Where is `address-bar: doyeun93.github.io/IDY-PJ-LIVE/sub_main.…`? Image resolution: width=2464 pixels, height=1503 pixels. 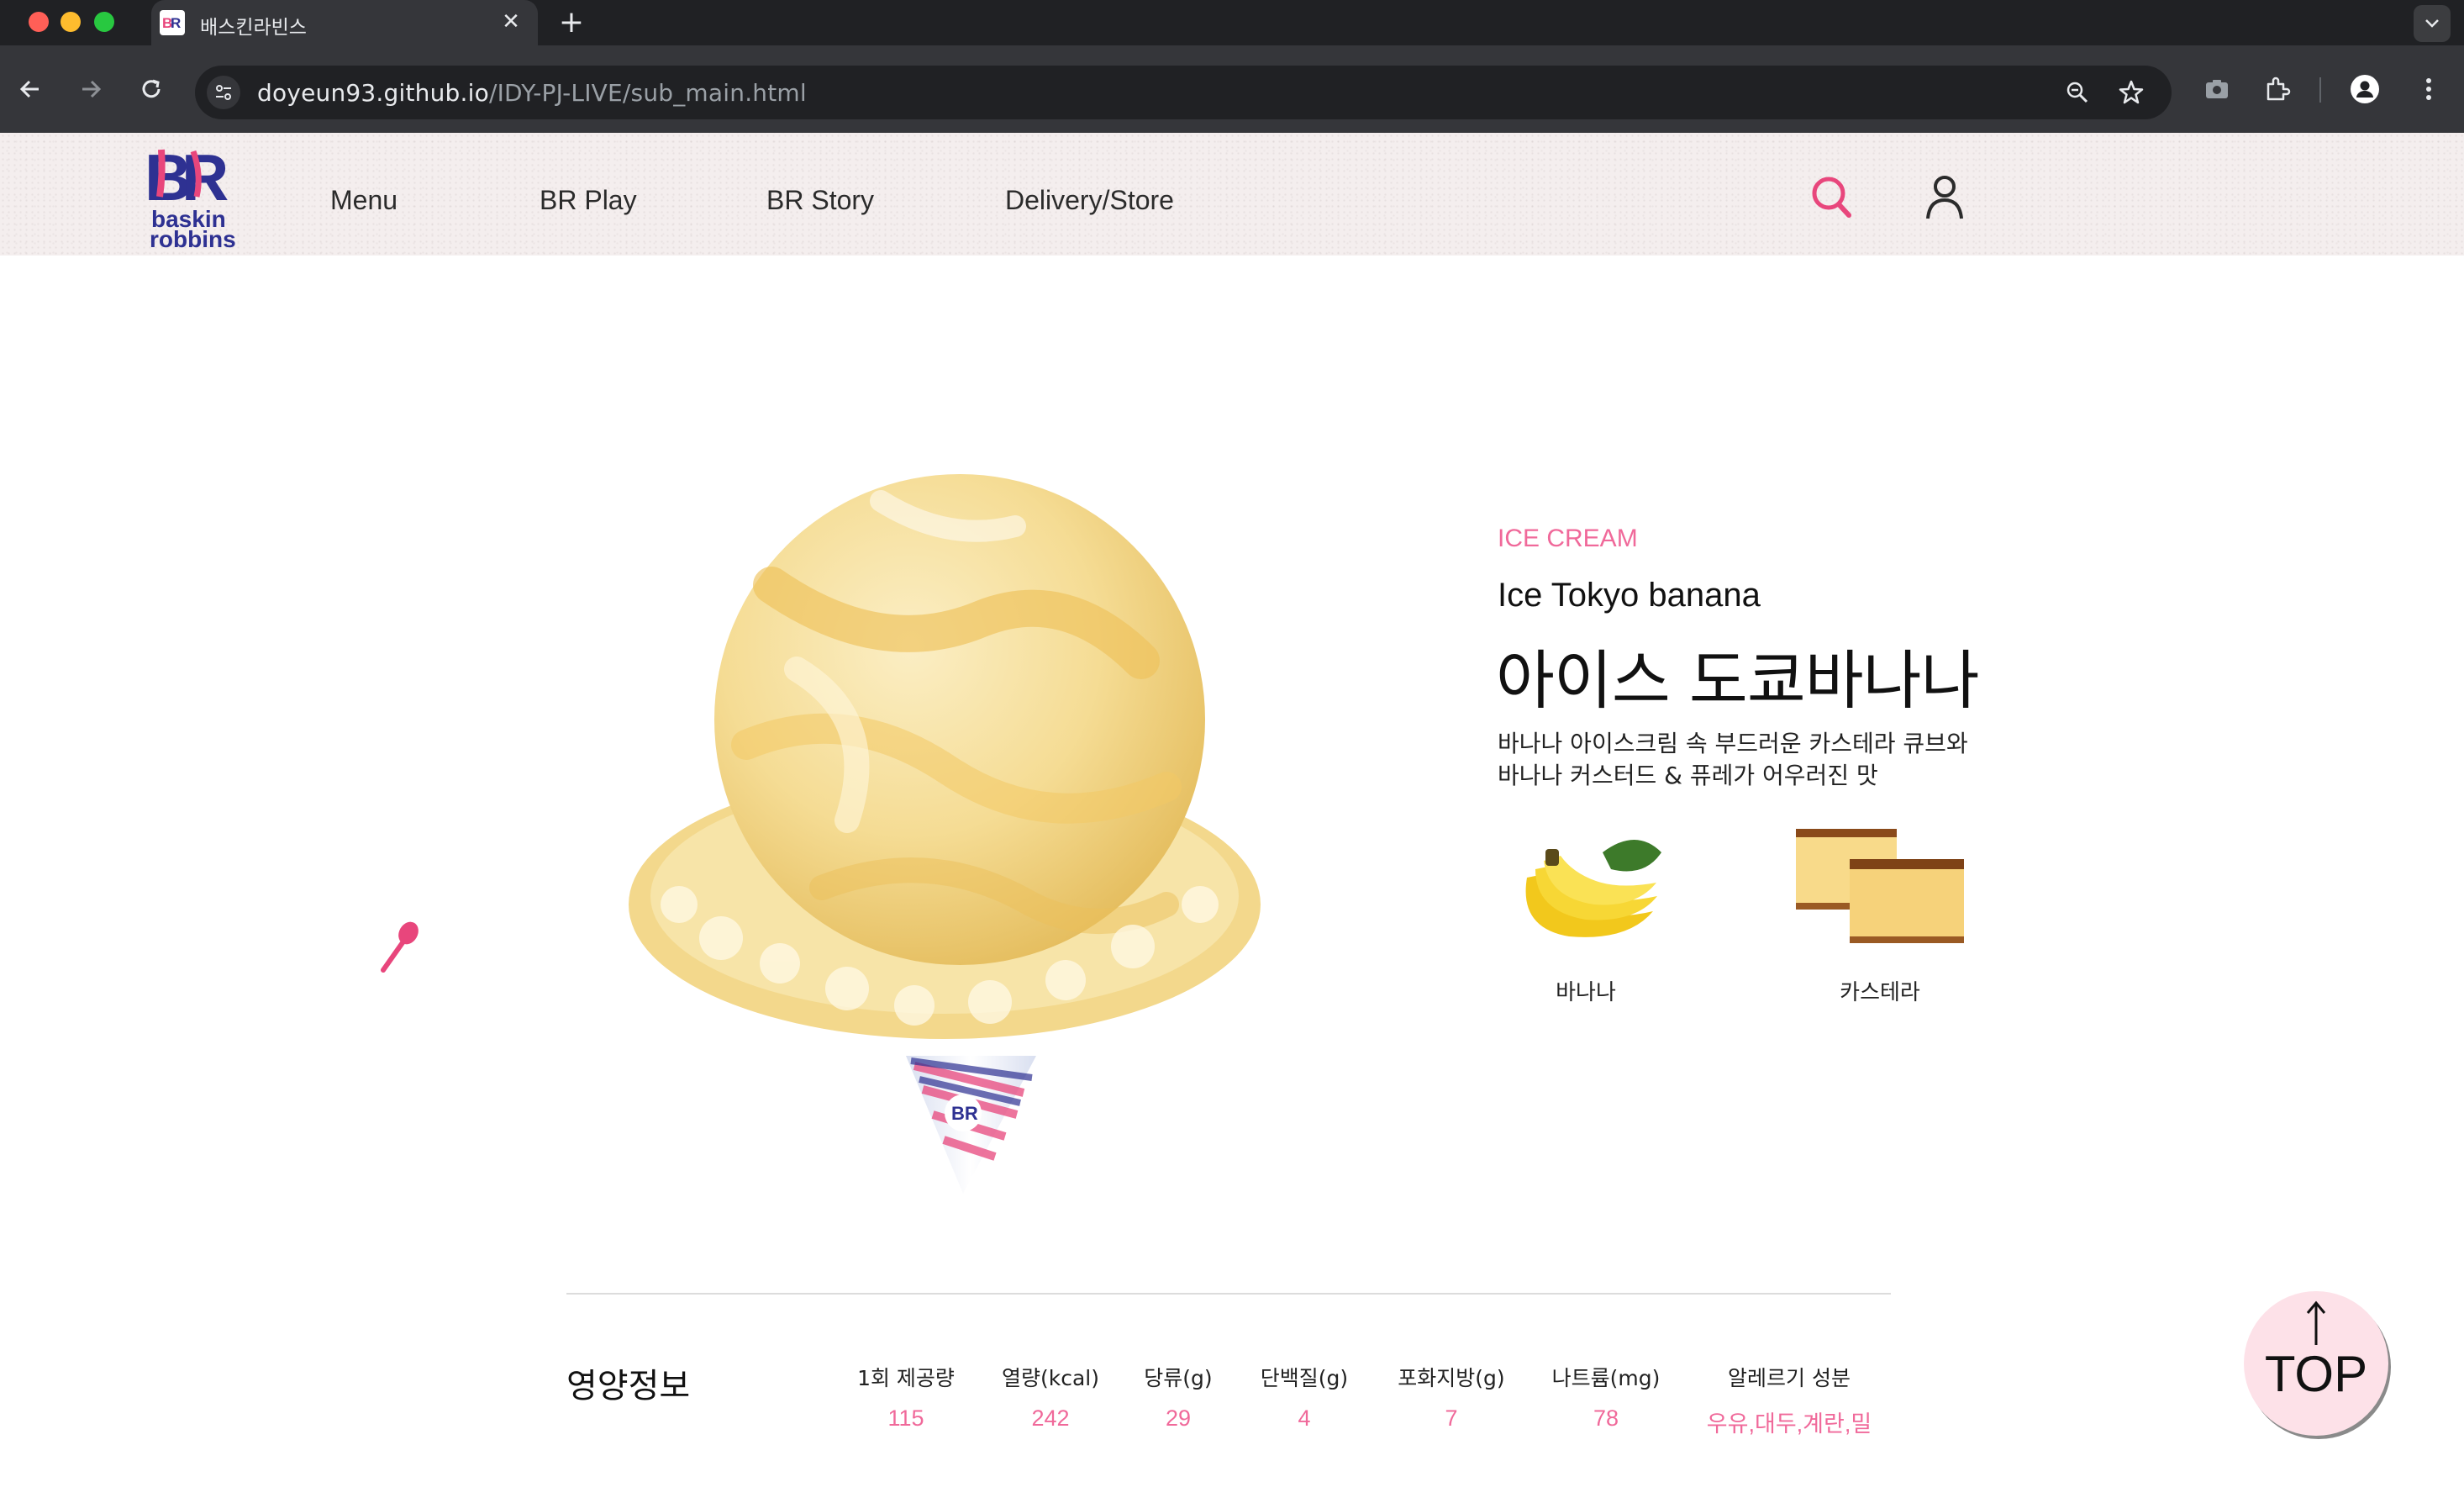 address-bar: doyeun93.github.io/IDY-PJ-LIVE/sub_main.… is located at coordinates (1183, 92).